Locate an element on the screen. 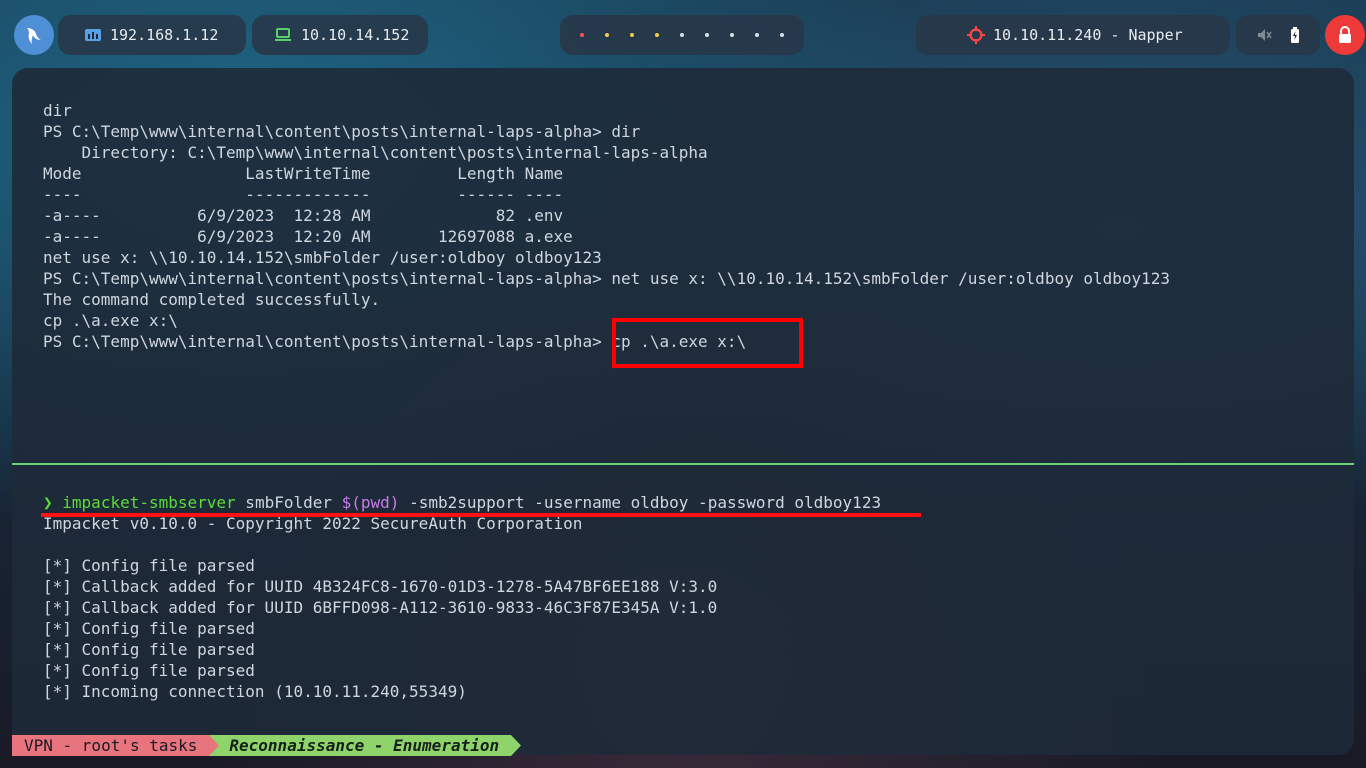 The image size is (1366, 768). lock-button is located at coordinates (1345, 35).